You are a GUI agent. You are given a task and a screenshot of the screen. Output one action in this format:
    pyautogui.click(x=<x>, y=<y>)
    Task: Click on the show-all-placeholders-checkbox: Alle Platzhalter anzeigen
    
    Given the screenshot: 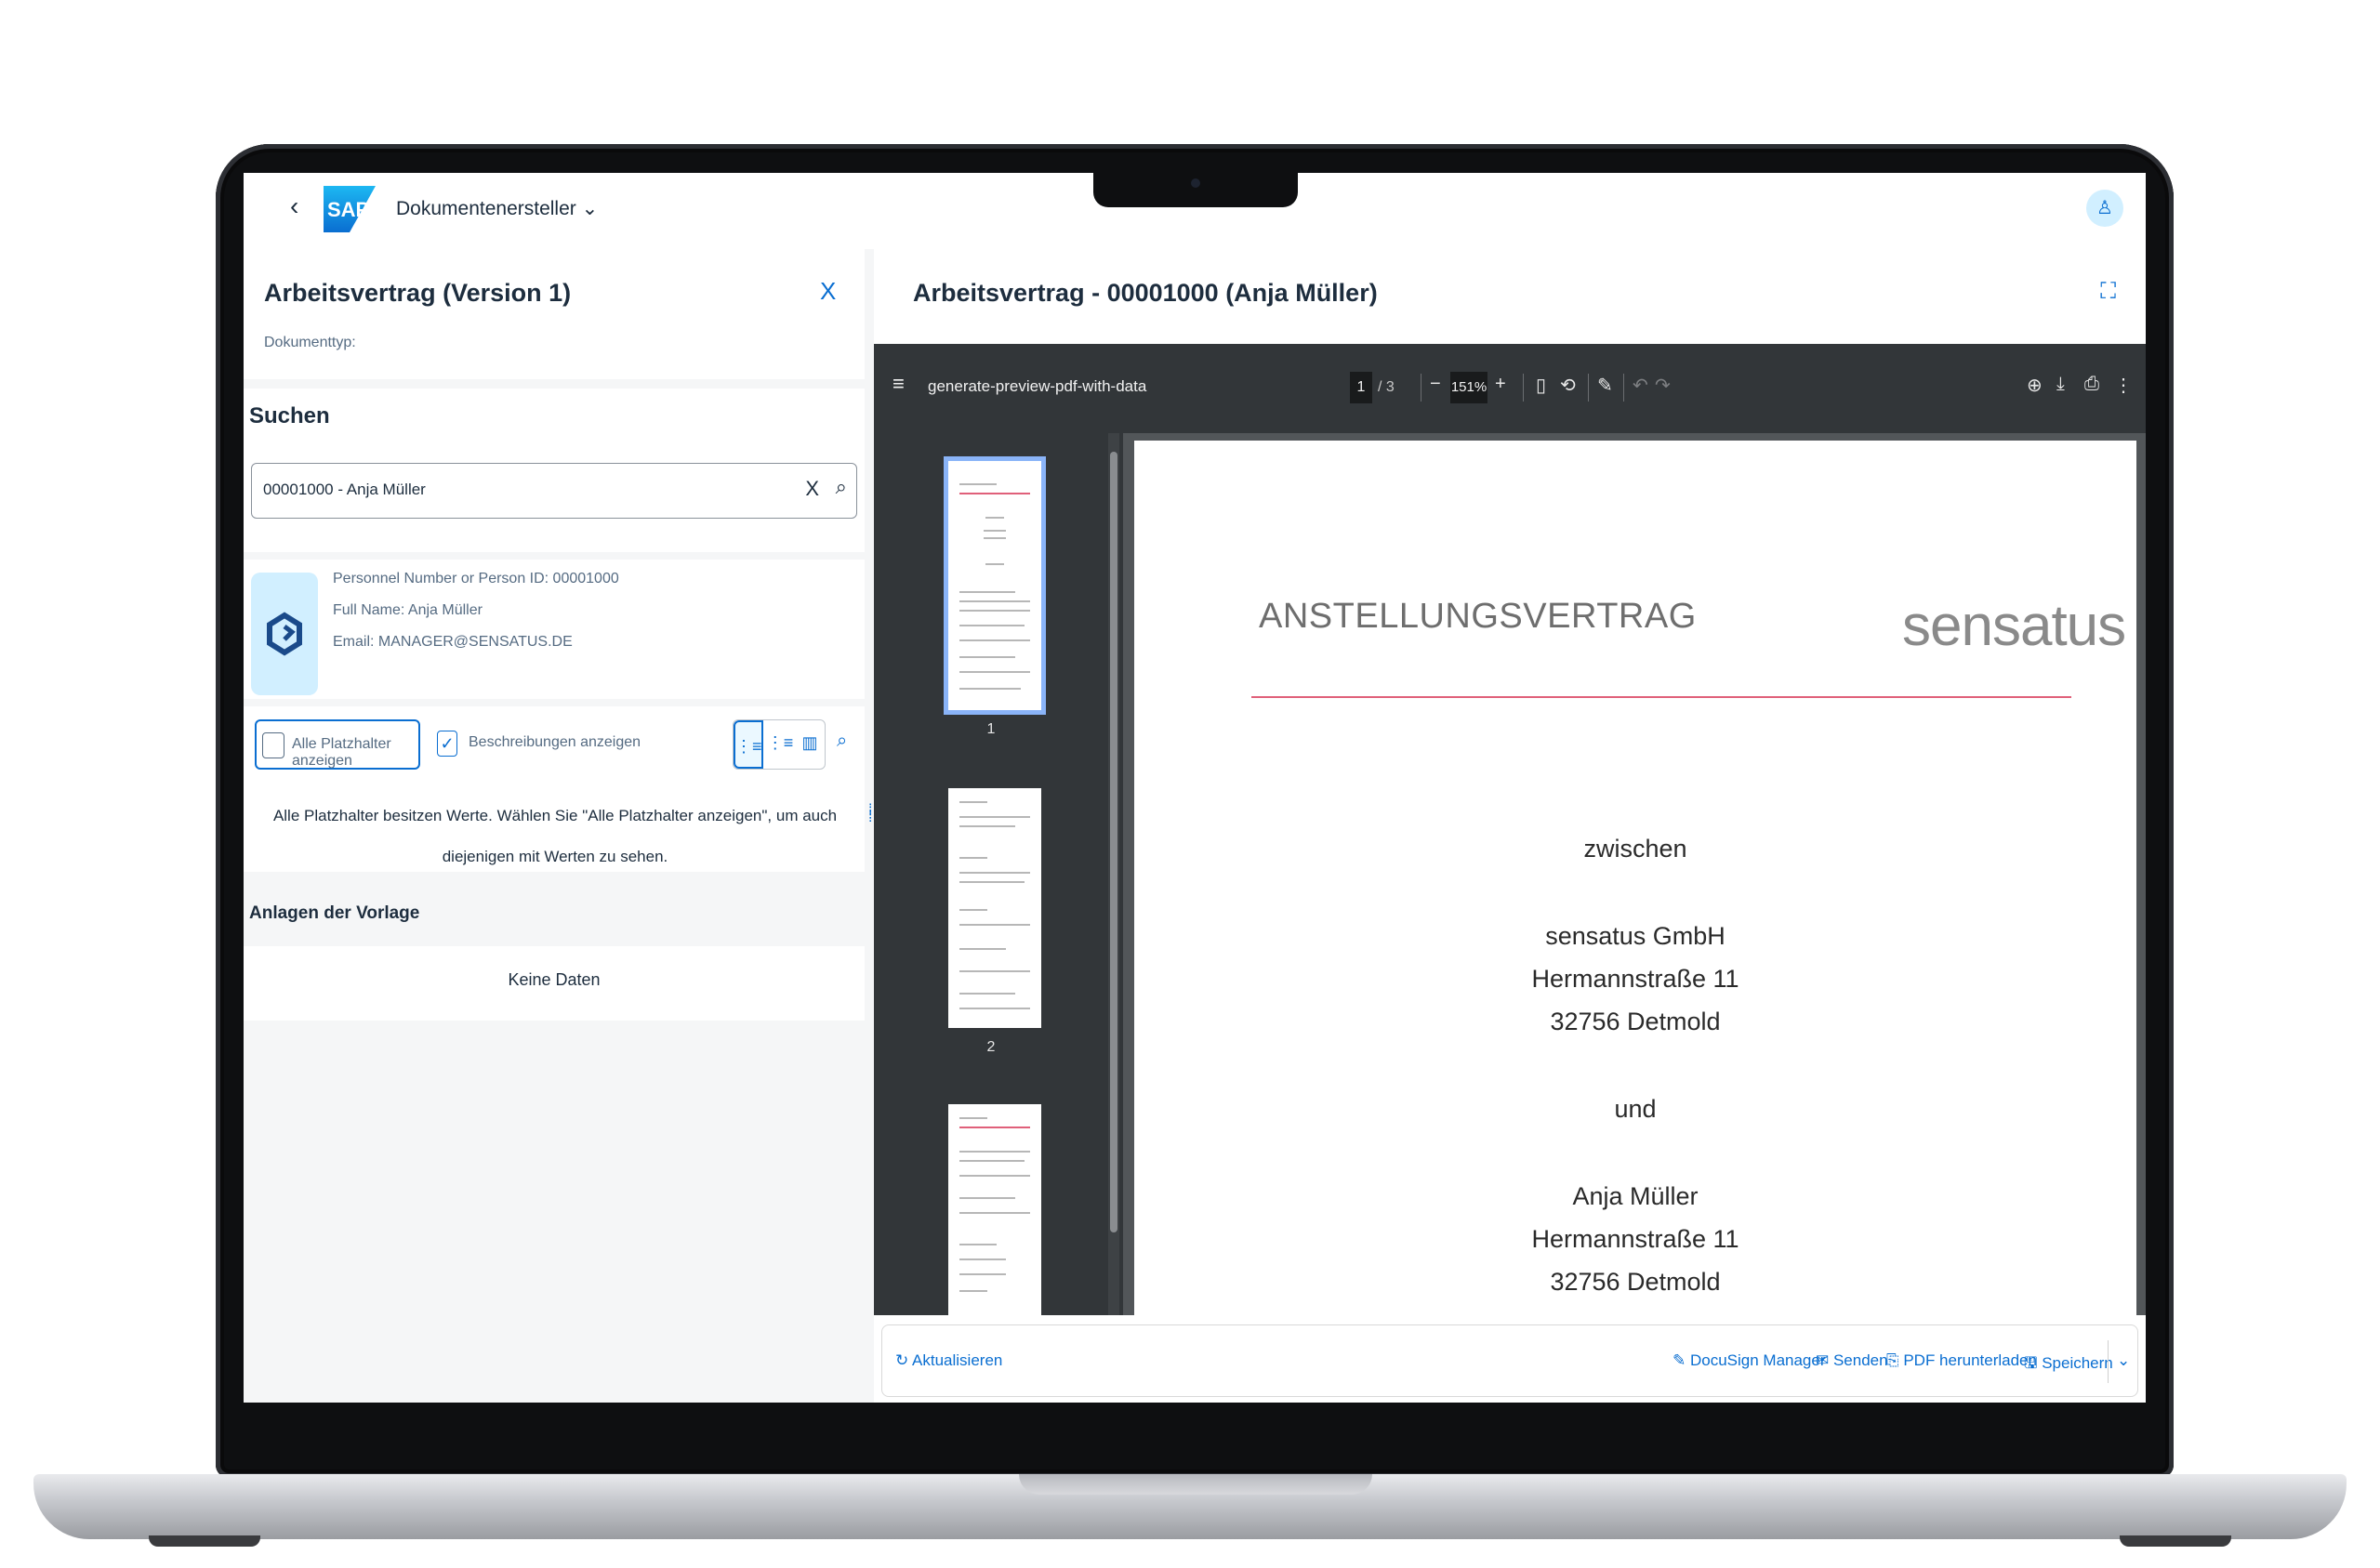 What is the action you would take?
    pyautogui.click(x=337, y=745)
    